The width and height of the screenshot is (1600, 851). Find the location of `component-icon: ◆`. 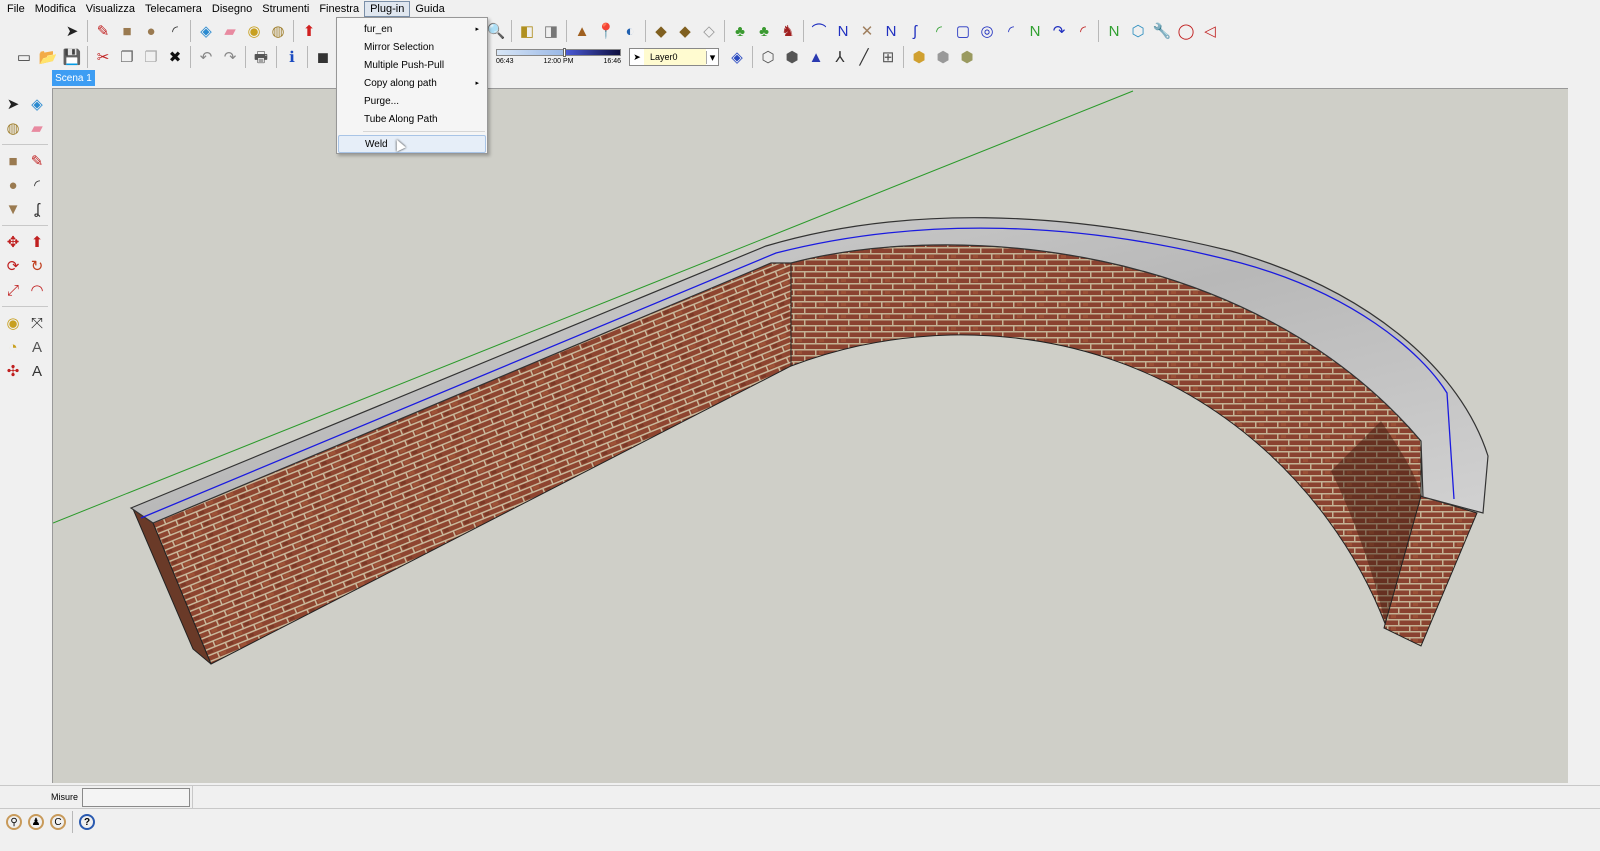

component-icon: ◆ is located at coordinates (661, 31).